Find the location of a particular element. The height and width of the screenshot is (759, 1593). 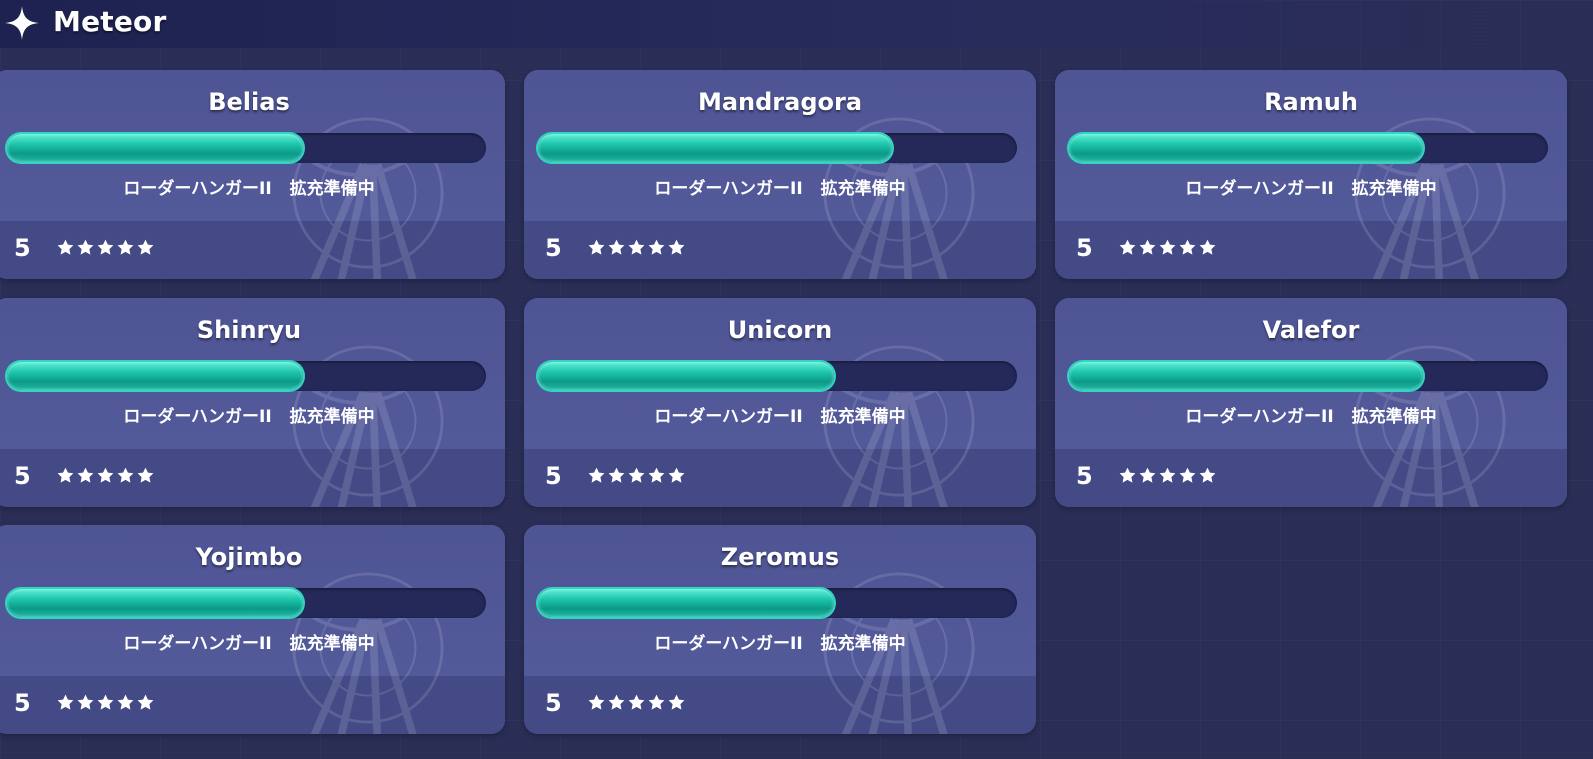

airship-card: Unicorn ローダーハンガーII 拡充準備中 5 is located at coordinates (780, 402).